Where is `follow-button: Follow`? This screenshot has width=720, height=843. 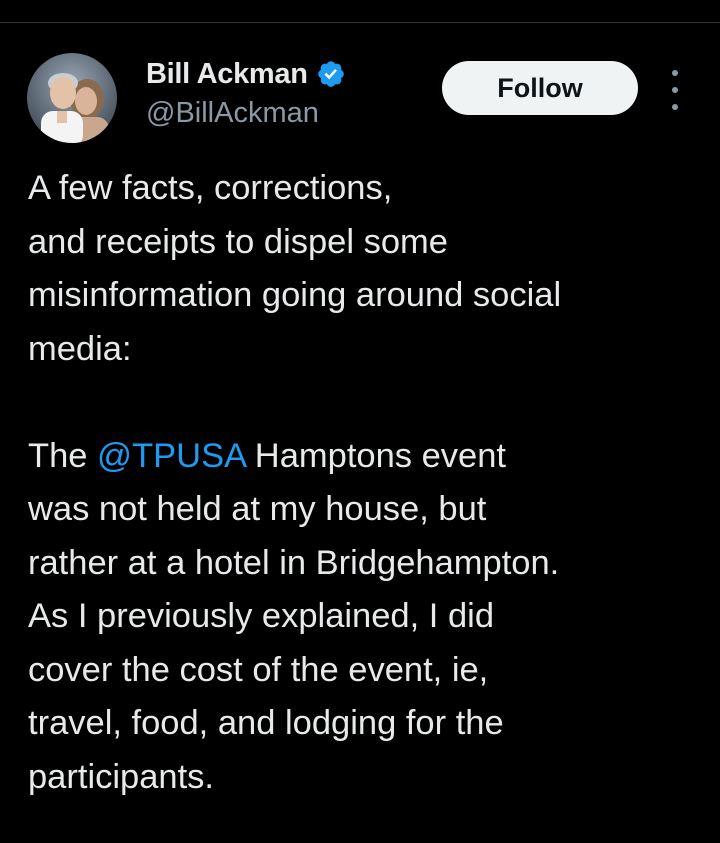
follow-button: Follow is located at coordinates (540, 88).